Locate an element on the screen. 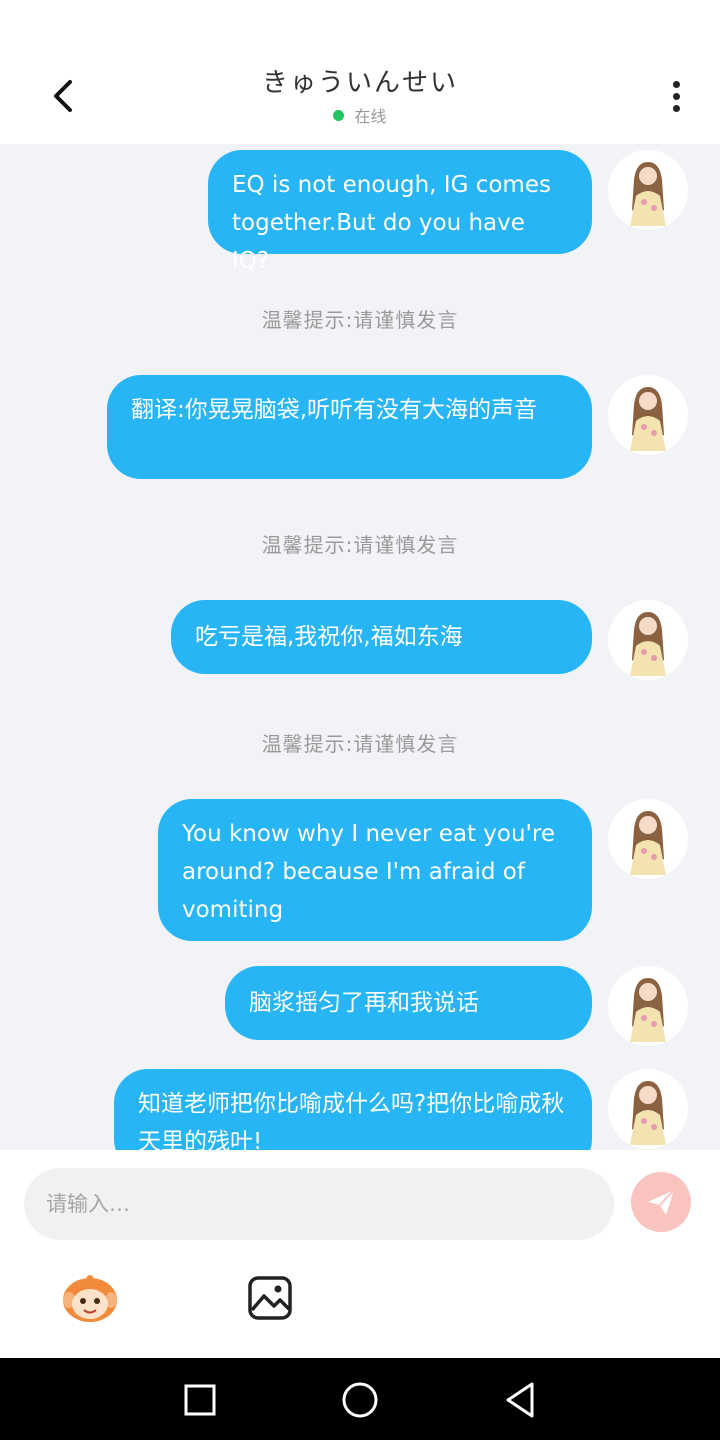 Image resolution: width=720 pixels, height=1440 pixels. message-bubble: 翻译:你晃晃脑袋,听听有没有大海的声音 is located at coordinates (349, 427).